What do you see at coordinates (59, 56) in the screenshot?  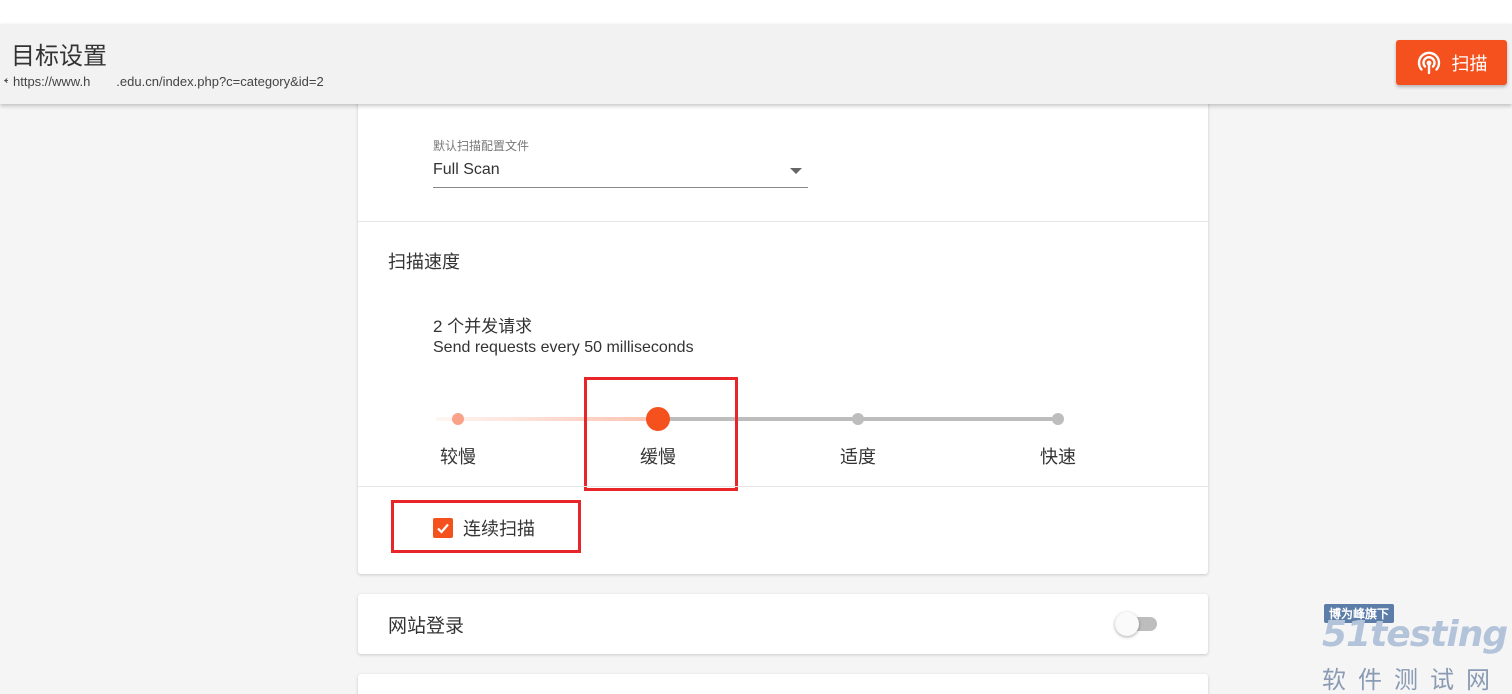 I see `page-title: 目标设置` at bounding box center [59, 56].